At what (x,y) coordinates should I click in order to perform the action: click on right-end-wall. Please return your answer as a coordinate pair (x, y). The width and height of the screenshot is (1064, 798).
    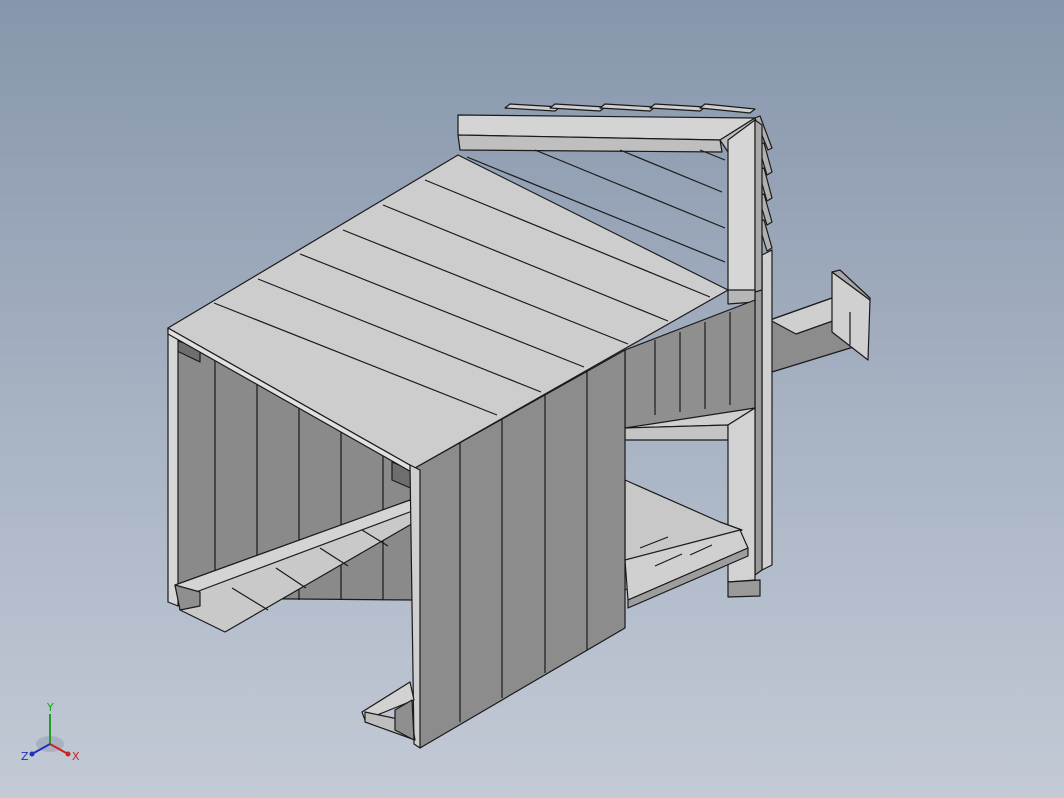
    Looking at the image, I should click on (763, 412).